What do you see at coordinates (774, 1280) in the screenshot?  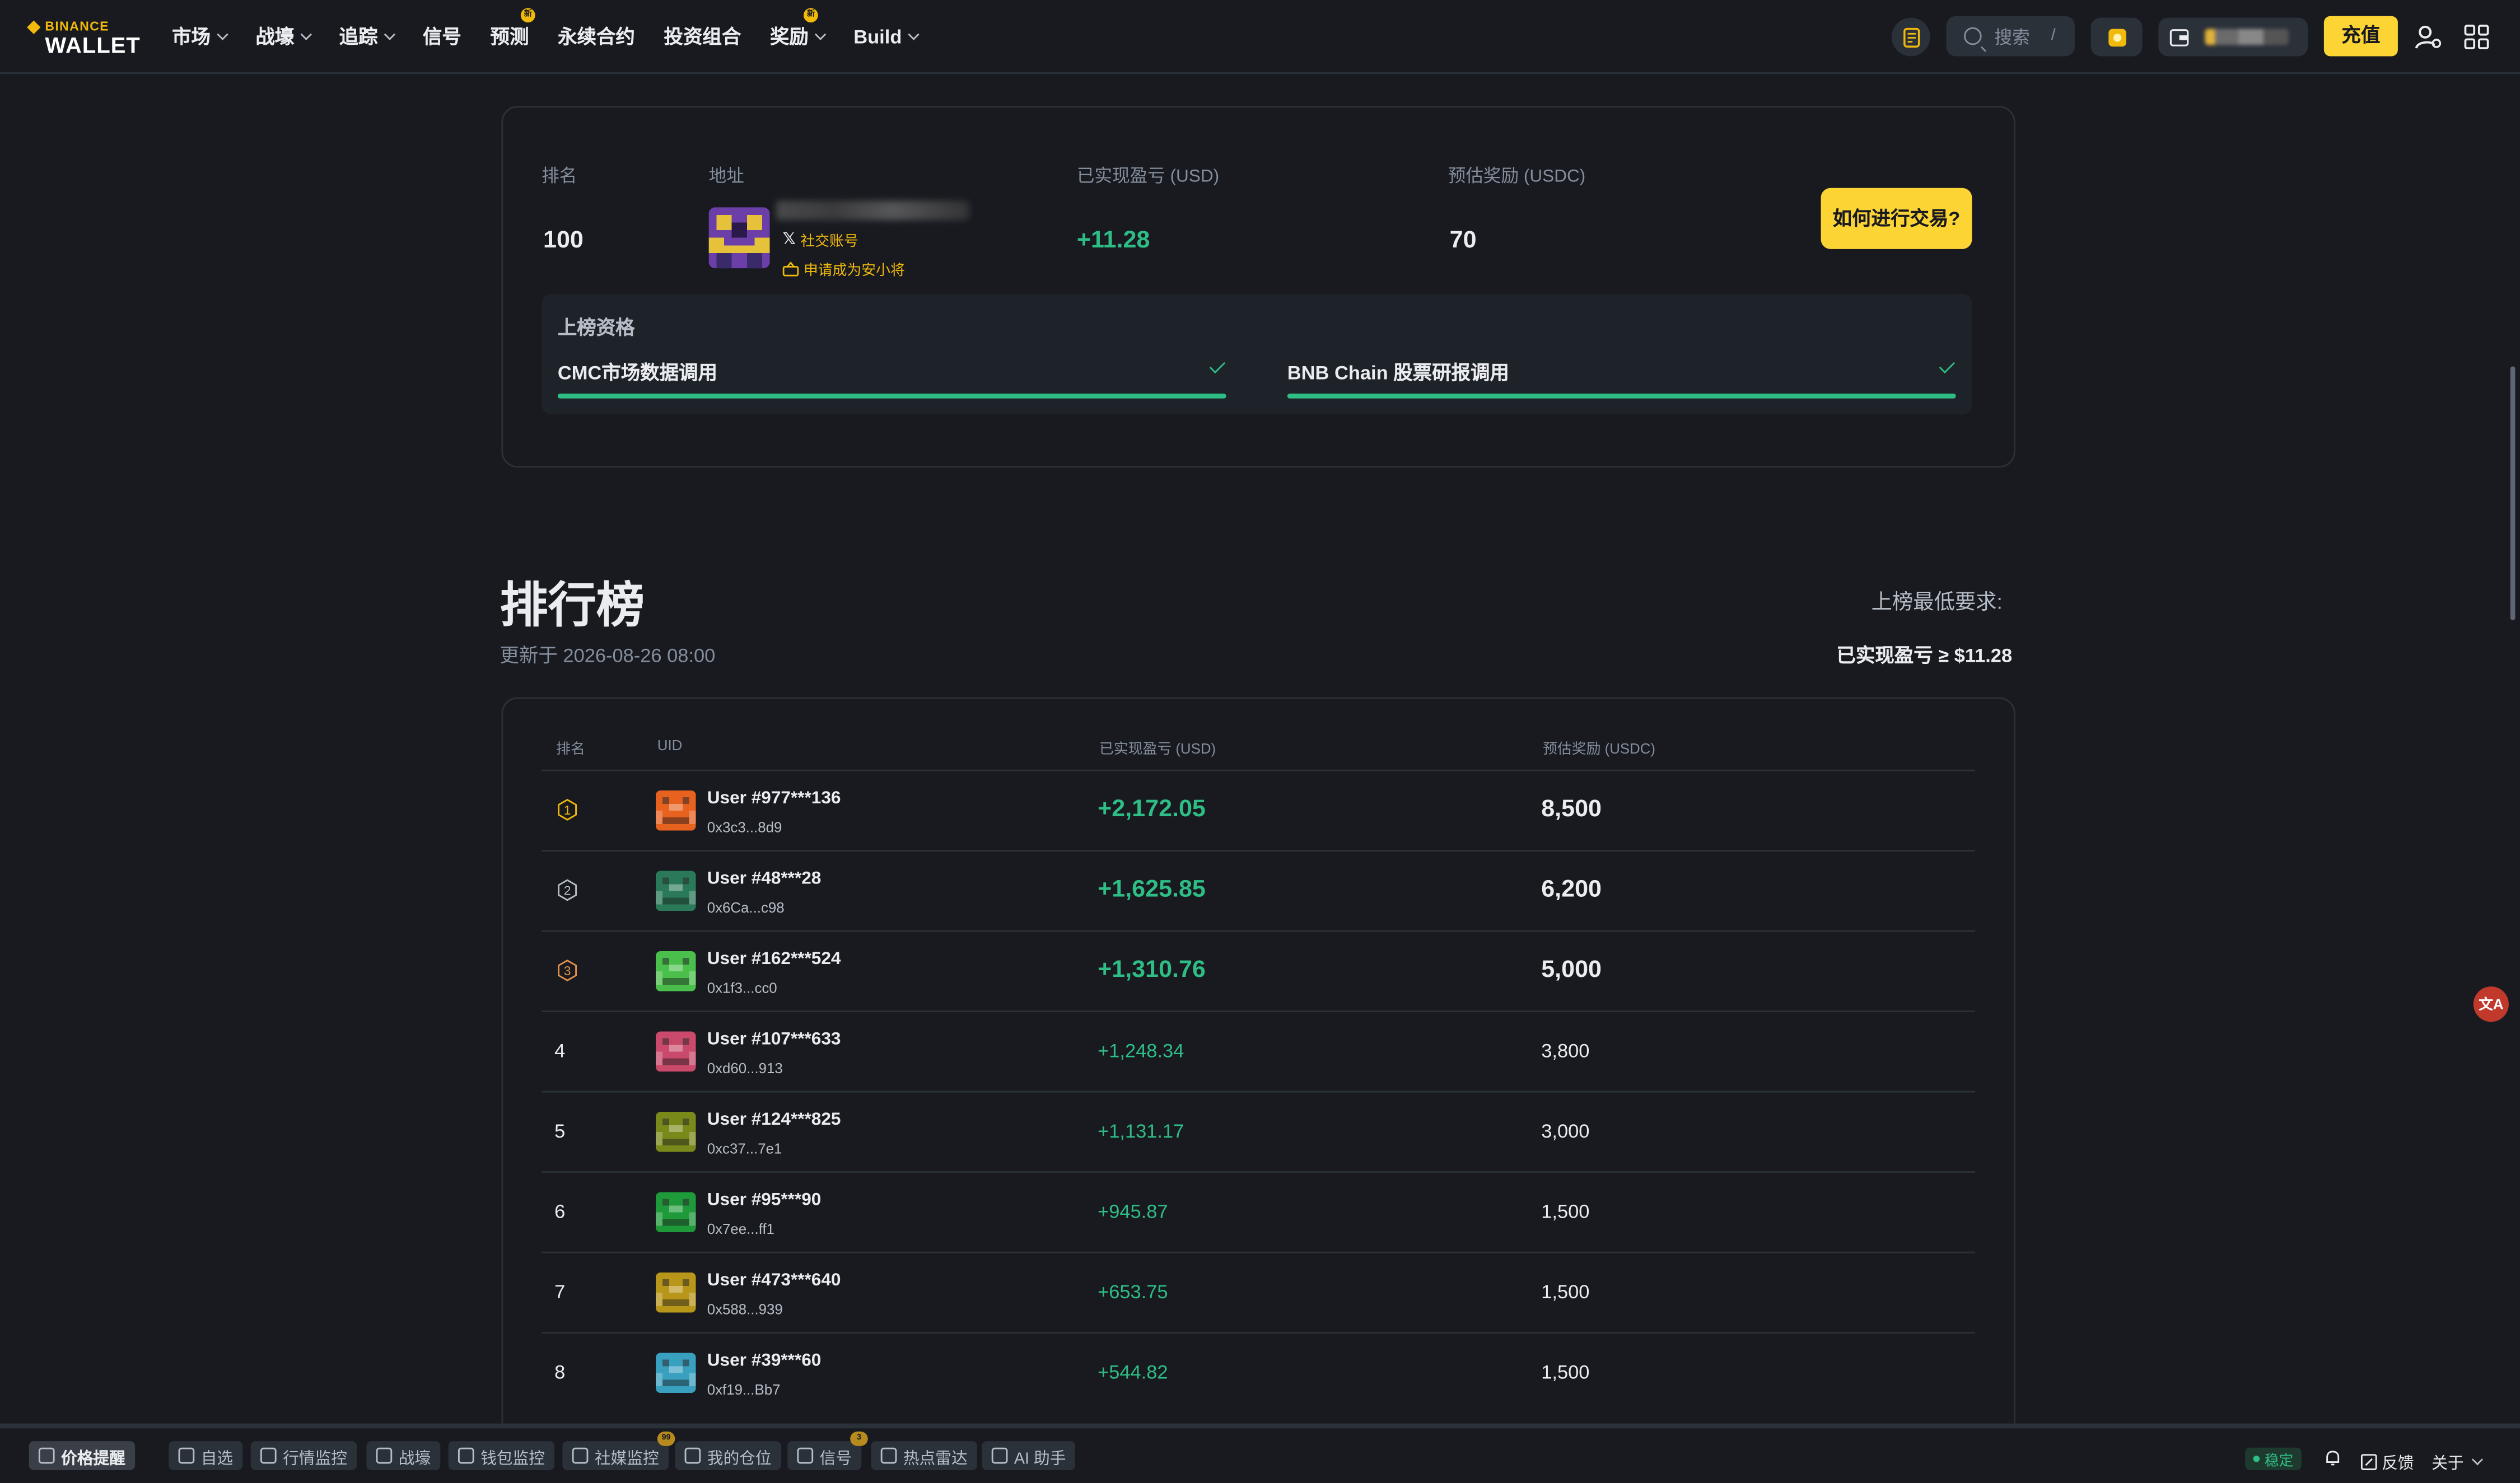 I see `user-name: User #473***640` at bounding box center [774, 1280].